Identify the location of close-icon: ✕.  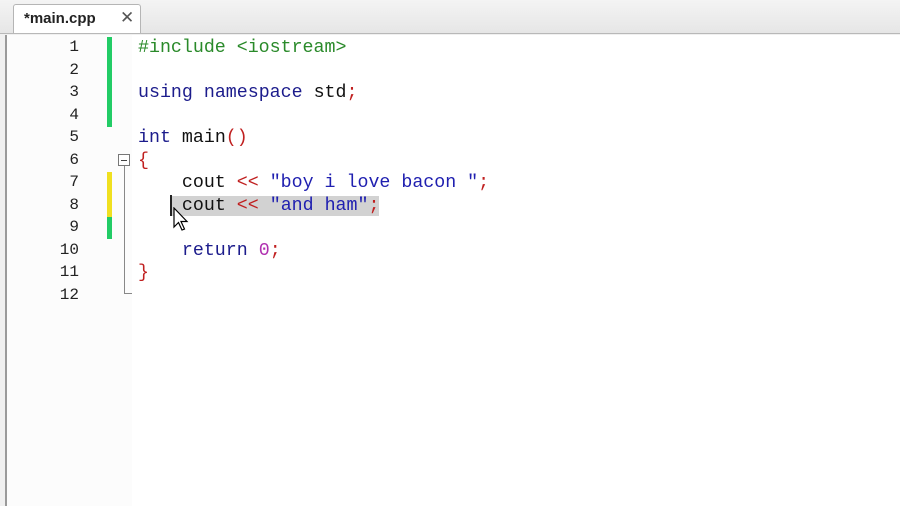
(127, 18).